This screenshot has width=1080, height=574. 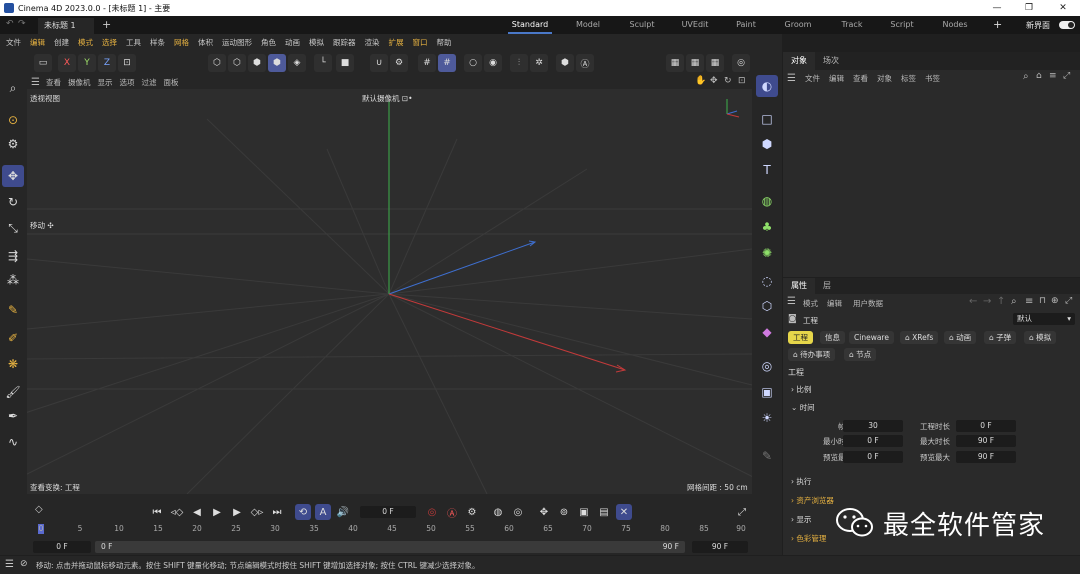 What do you see at coordinates (767, 119) in the screenshot?
I see `null-object-icon: □` at bounding box center [767, 119].